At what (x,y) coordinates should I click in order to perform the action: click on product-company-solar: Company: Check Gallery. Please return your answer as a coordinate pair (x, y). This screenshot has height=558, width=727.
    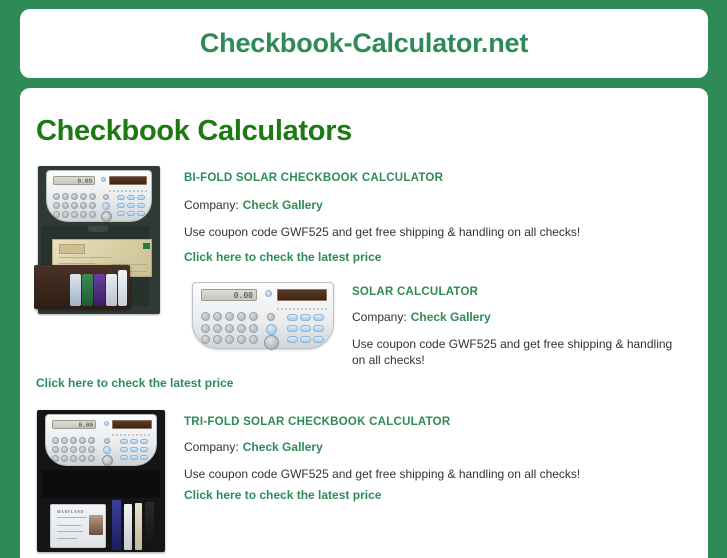
    Looking at the image, I should click on (421, 317).